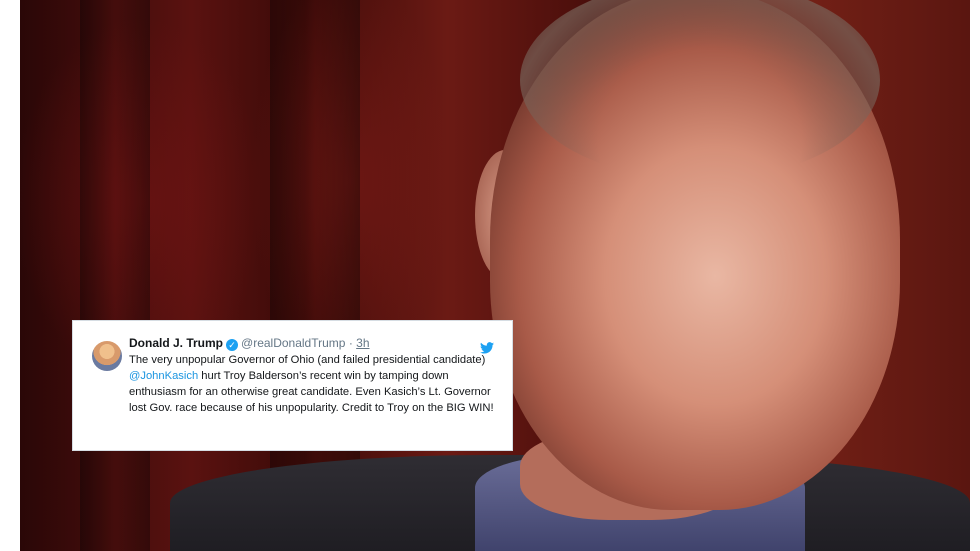  What do you see at coordinates (362, 343) in the screenshot?
I see `tweet-time: 3h` at bounding box center [362, 343].